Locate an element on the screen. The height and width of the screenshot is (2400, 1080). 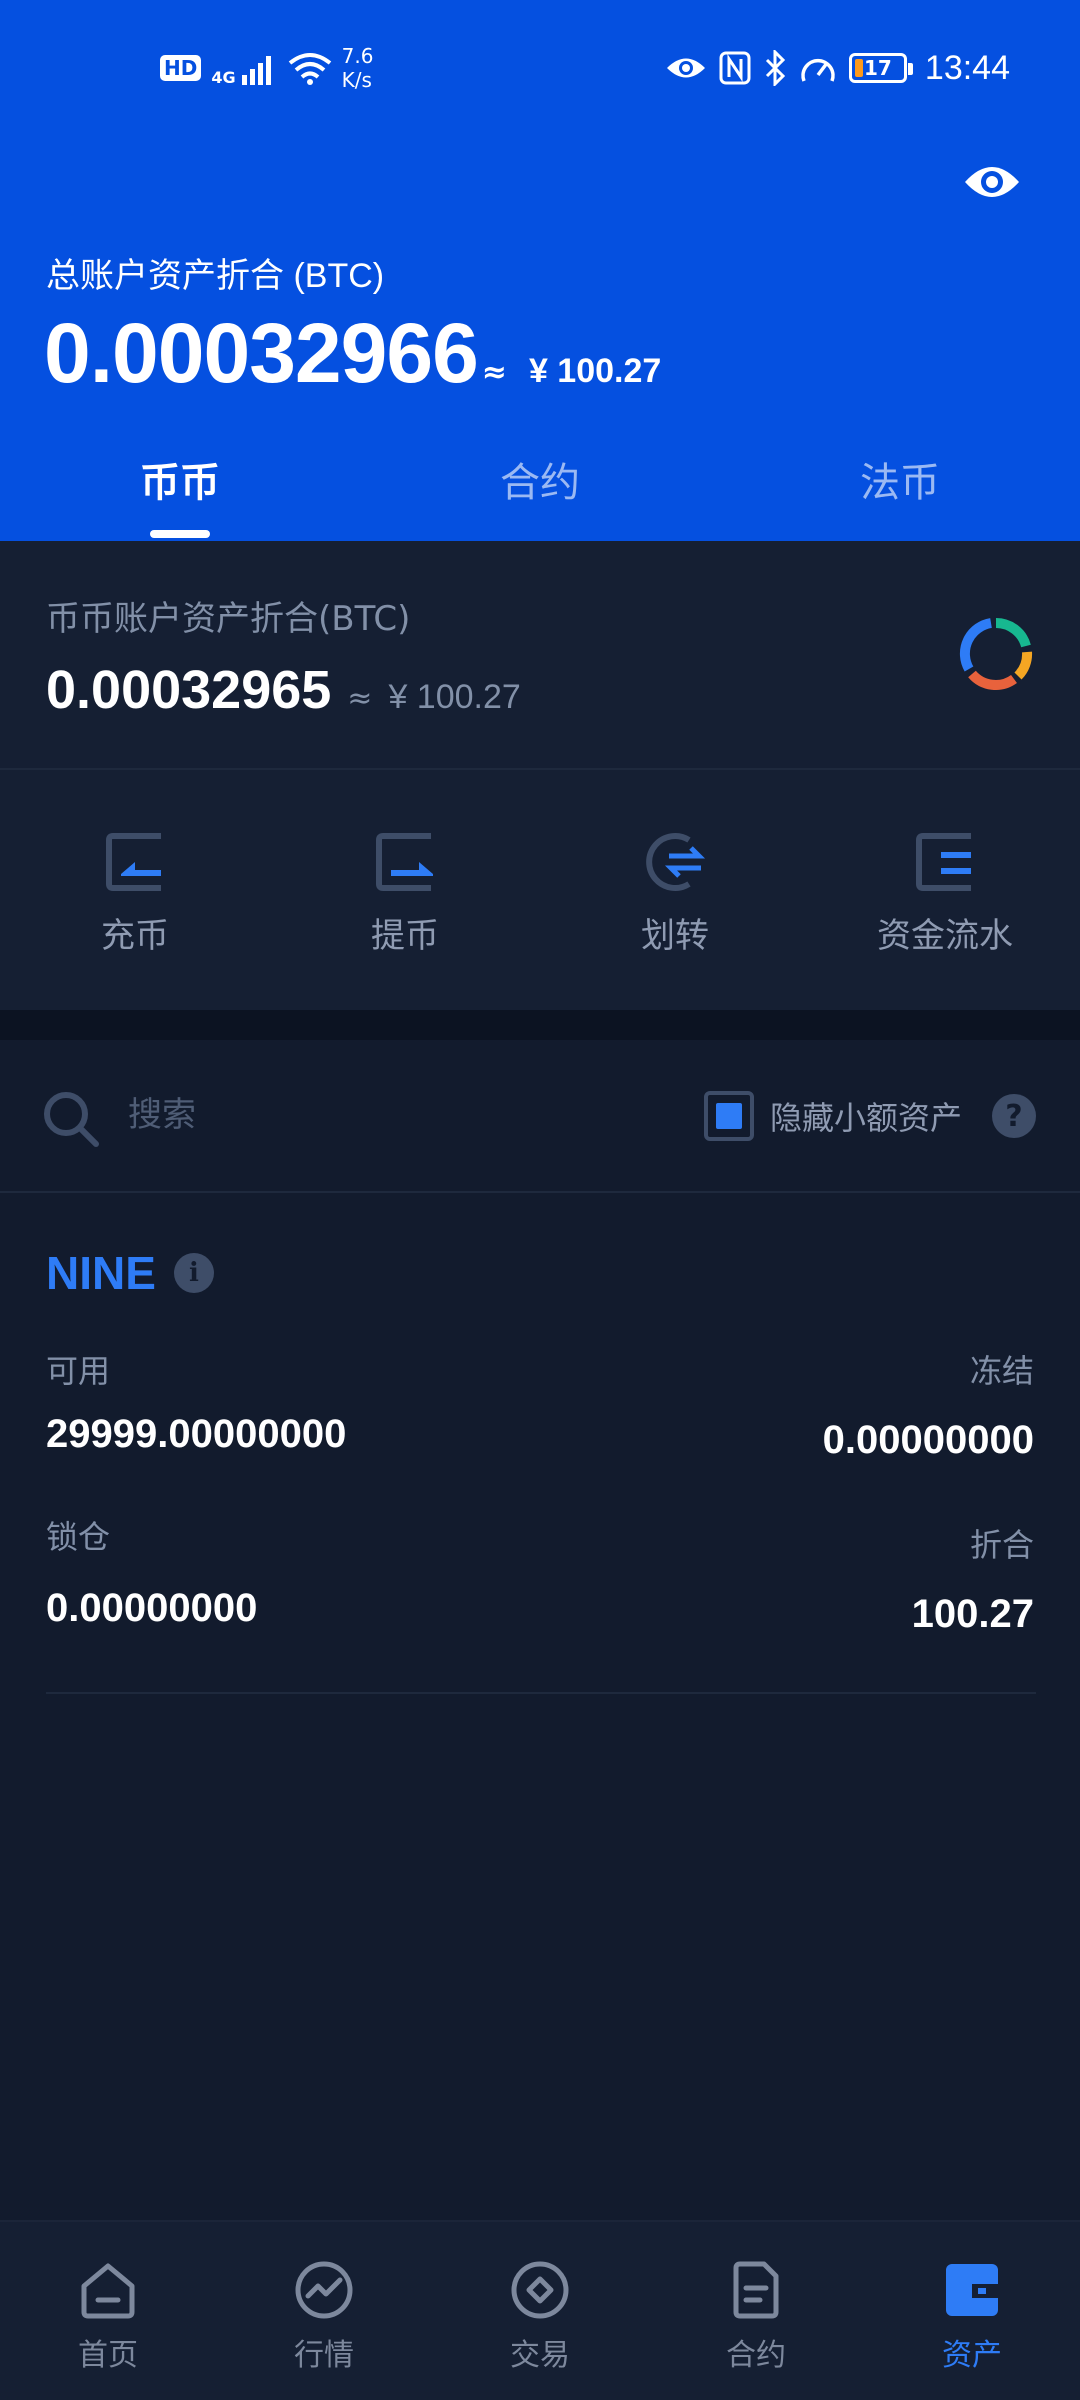
nfc-icon is located at coordinates (735, 68).